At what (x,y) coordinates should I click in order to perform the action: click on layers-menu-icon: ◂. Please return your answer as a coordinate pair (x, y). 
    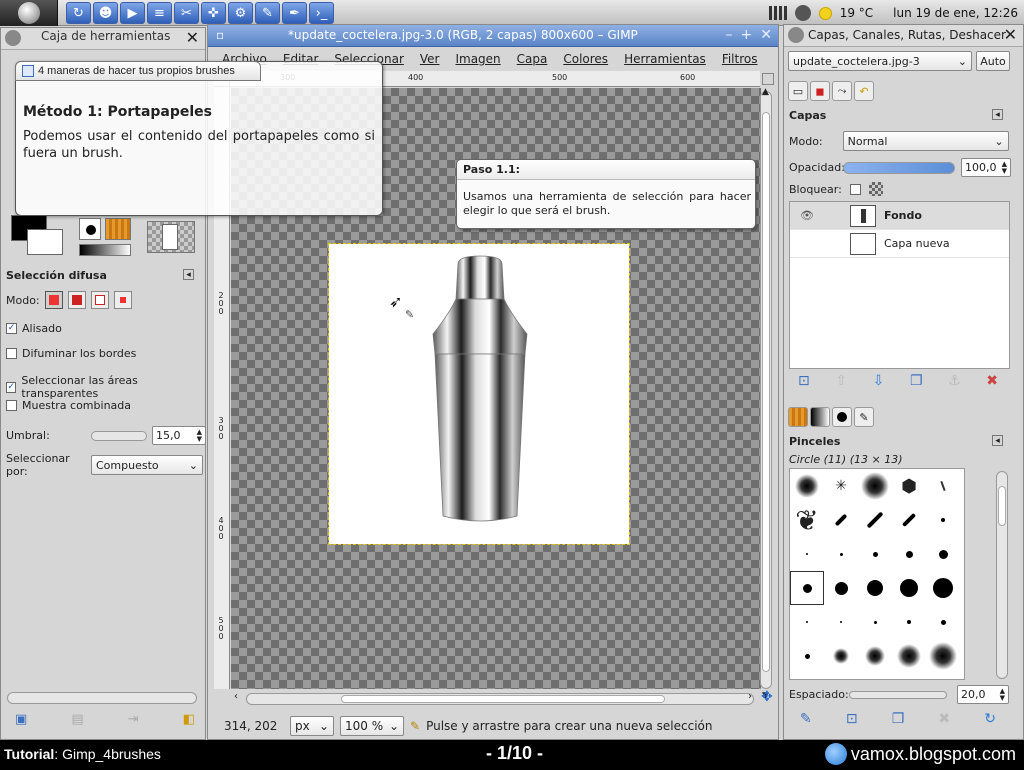
    Looking at the image, I should click on (997, 114).